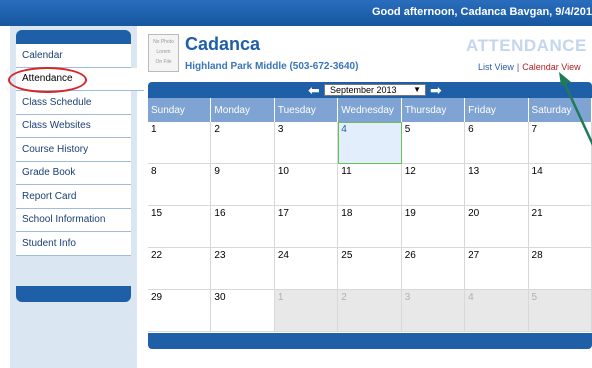 Image resolution: width=592 pixels, height=368 pixels. Describe the element at coordinates (306, 227) in the screenshot. I see `calendar-day-cell: 17` at that location.